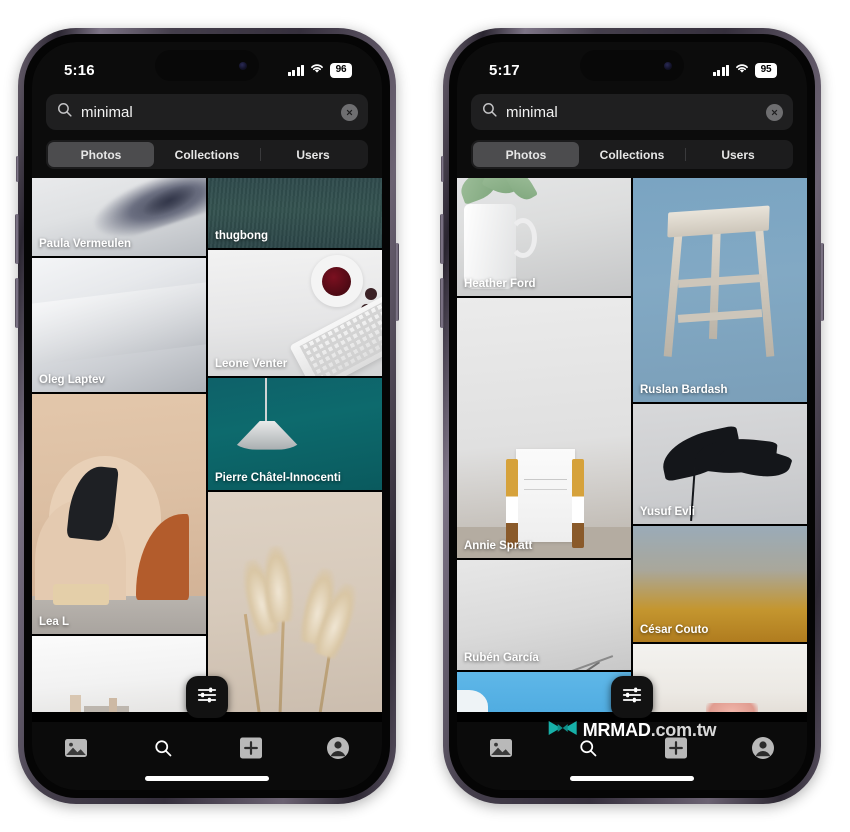  Describe the element at coordinates (85, 244) in the screenshot. I see `photo-credit: Paula Vermeulen` at that location.